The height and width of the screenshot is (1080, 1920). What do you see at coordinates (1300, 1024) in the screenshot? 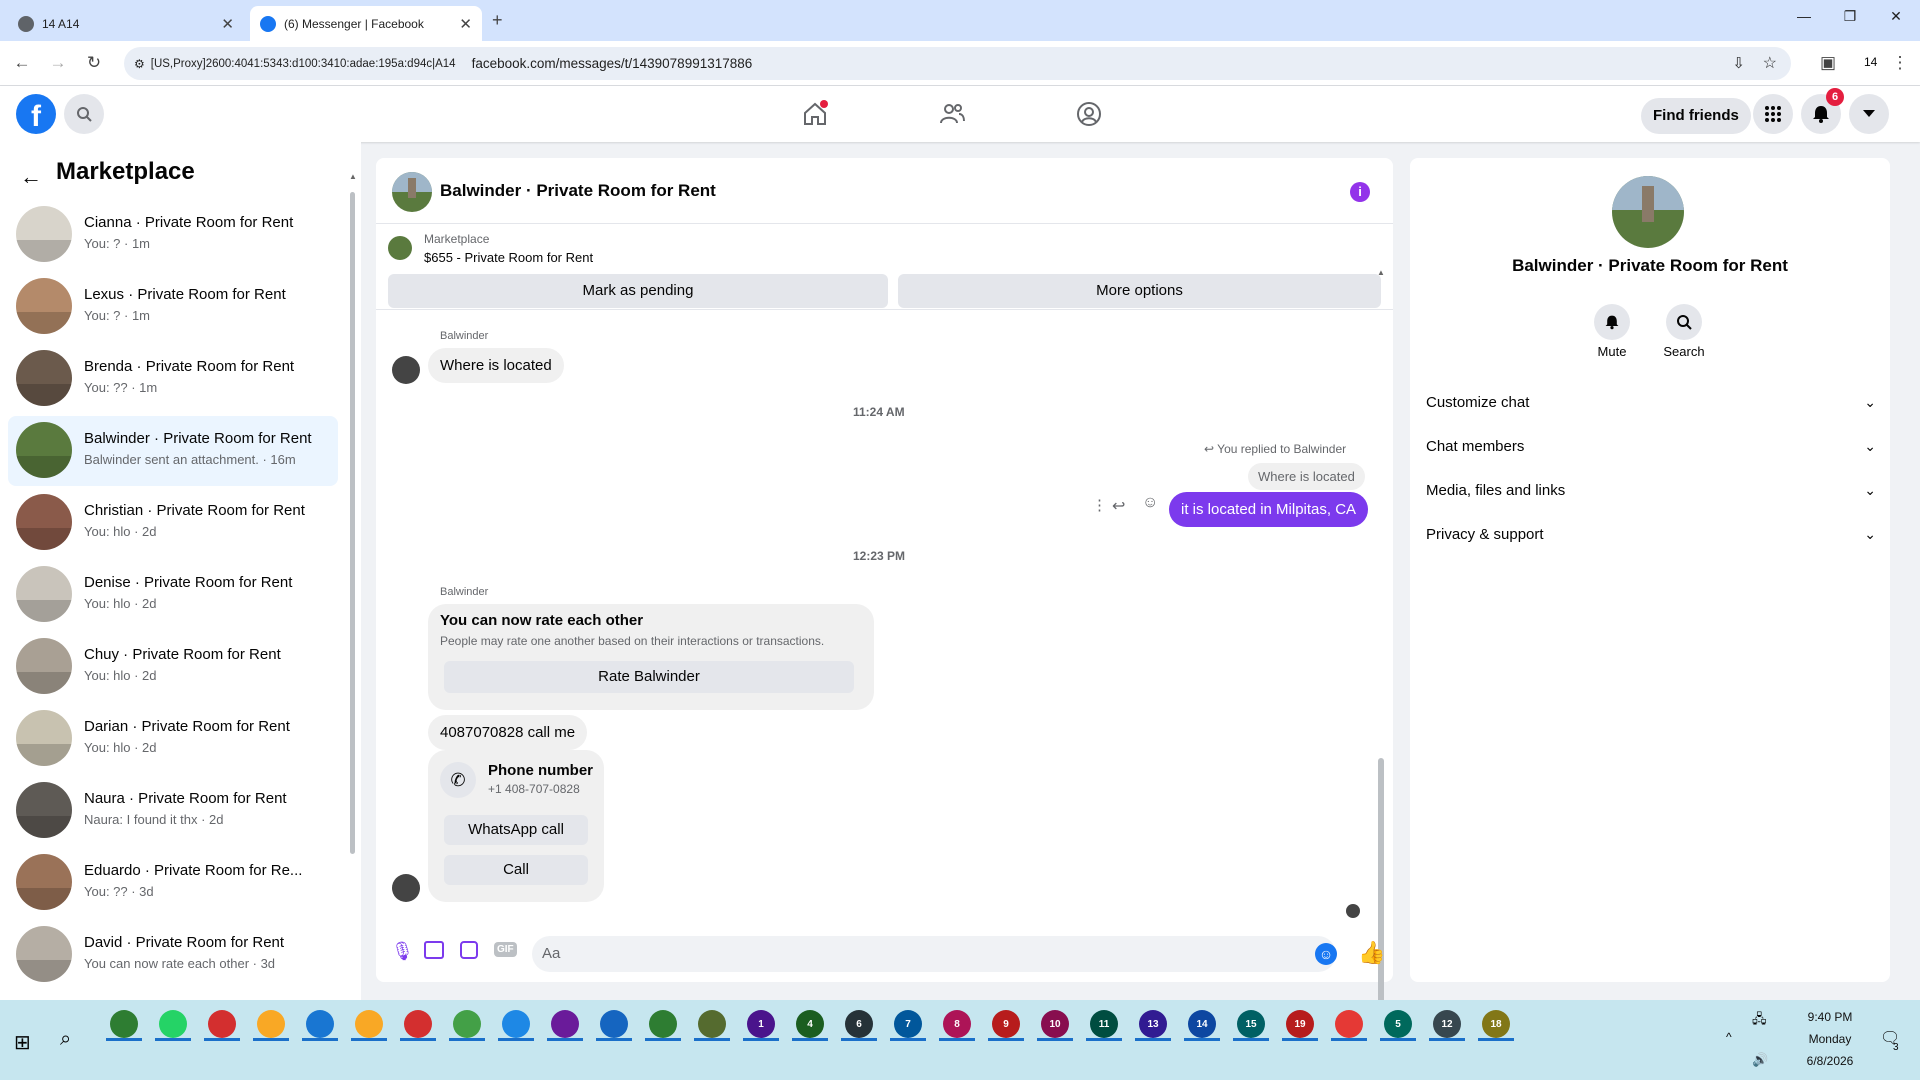
I see `taskbar-app-icon: 19` at bounding box center [1300, 1024].